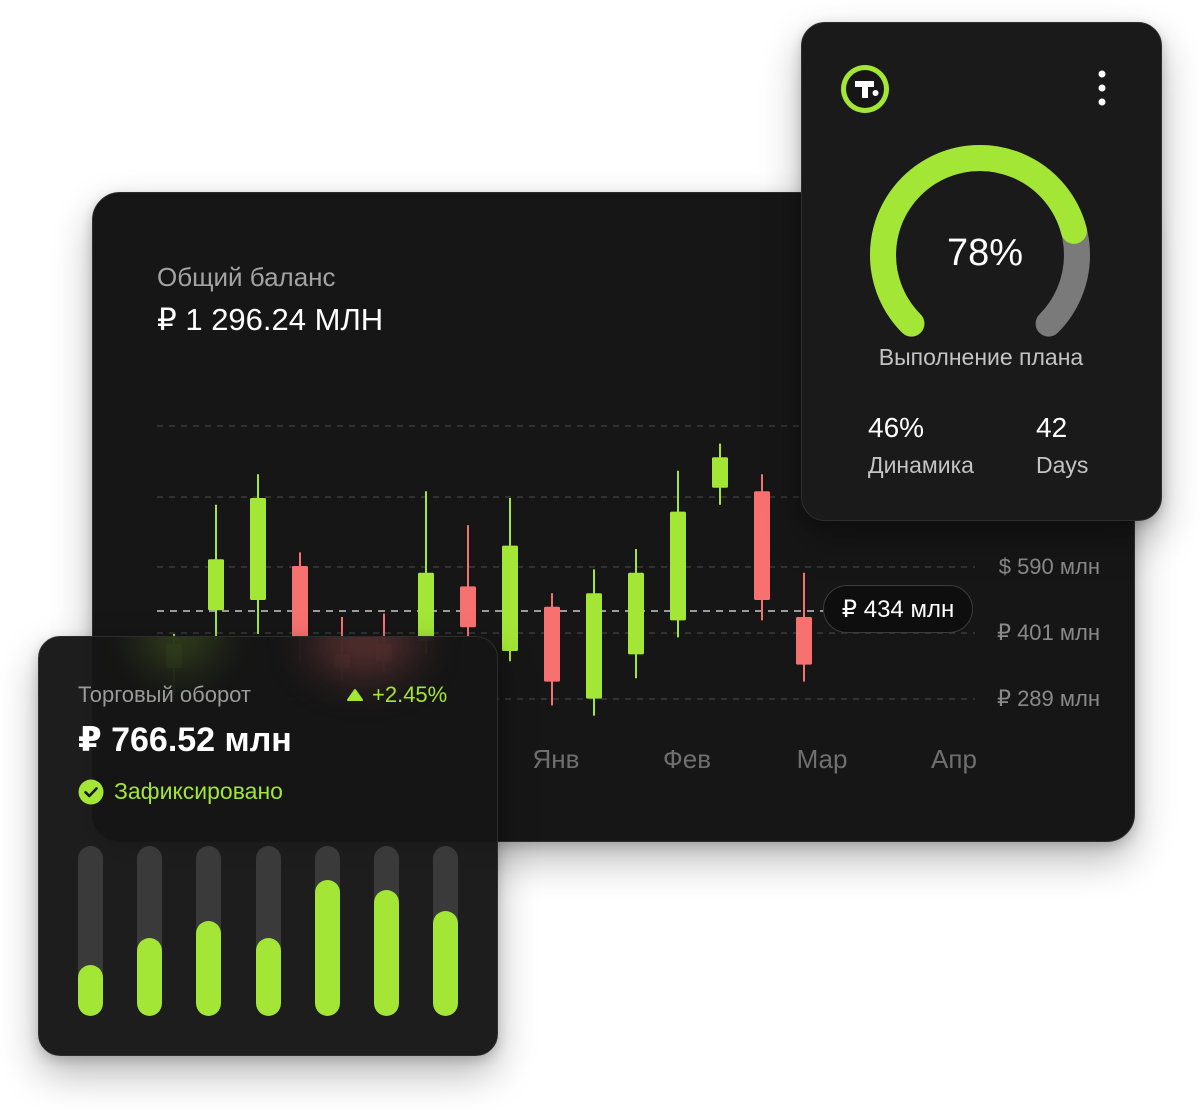  I want to click on y-tick-label: ₽ 401 млн, so click(1048, 632).